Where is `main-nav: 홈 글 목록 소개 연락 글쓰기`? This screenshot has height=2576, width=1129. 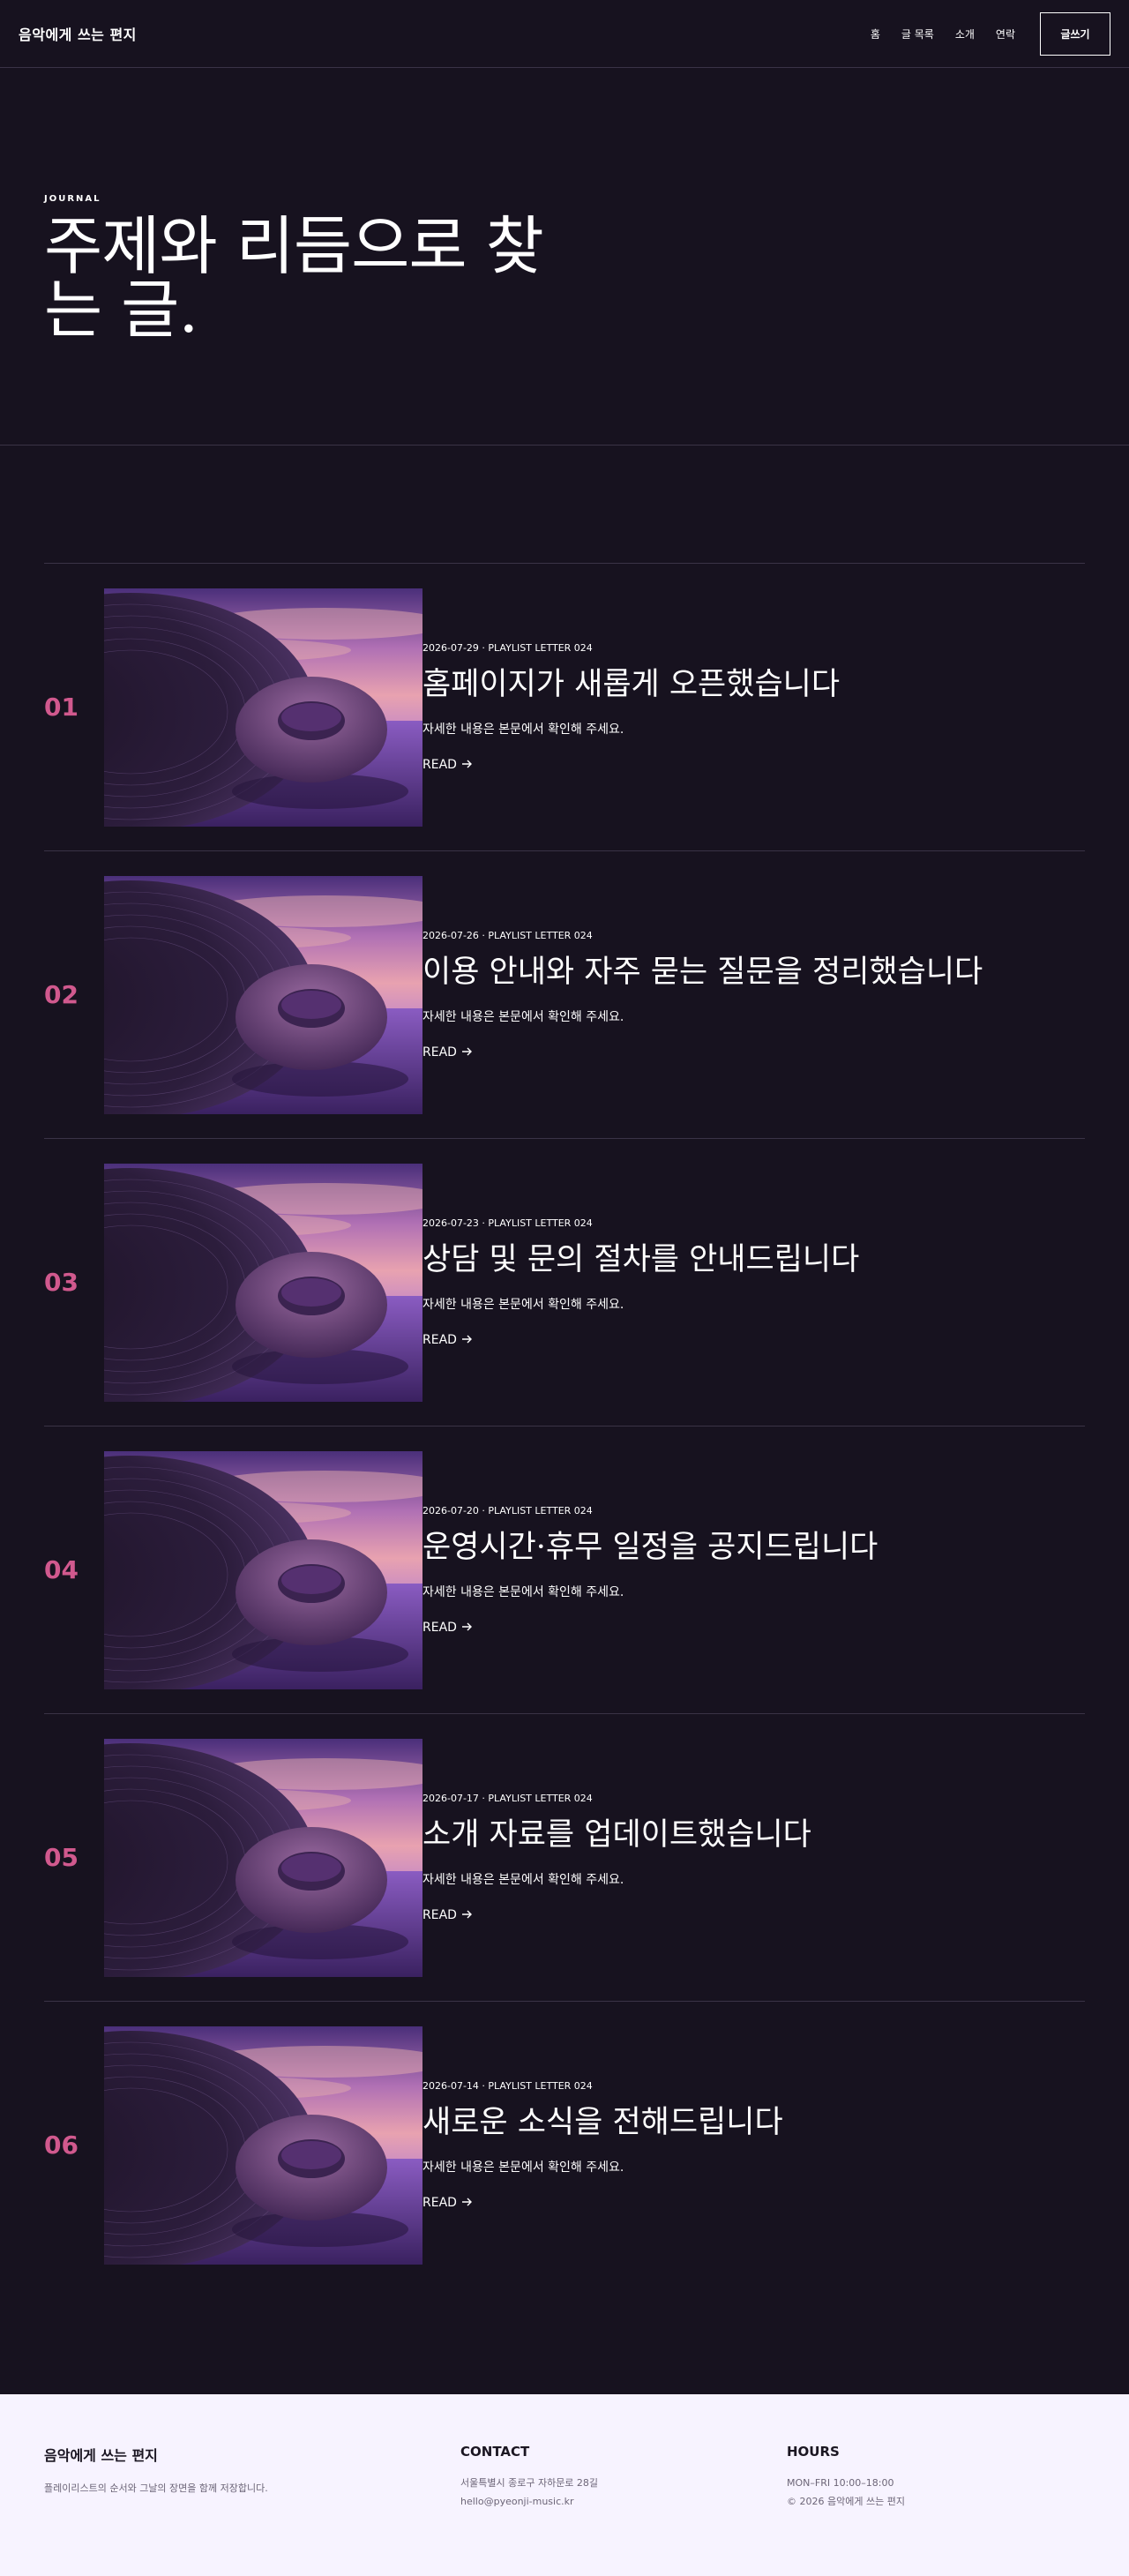
main-nav: 홈 글 목록 소개 연락 글쓰기 is located at coordinates (991, 34).